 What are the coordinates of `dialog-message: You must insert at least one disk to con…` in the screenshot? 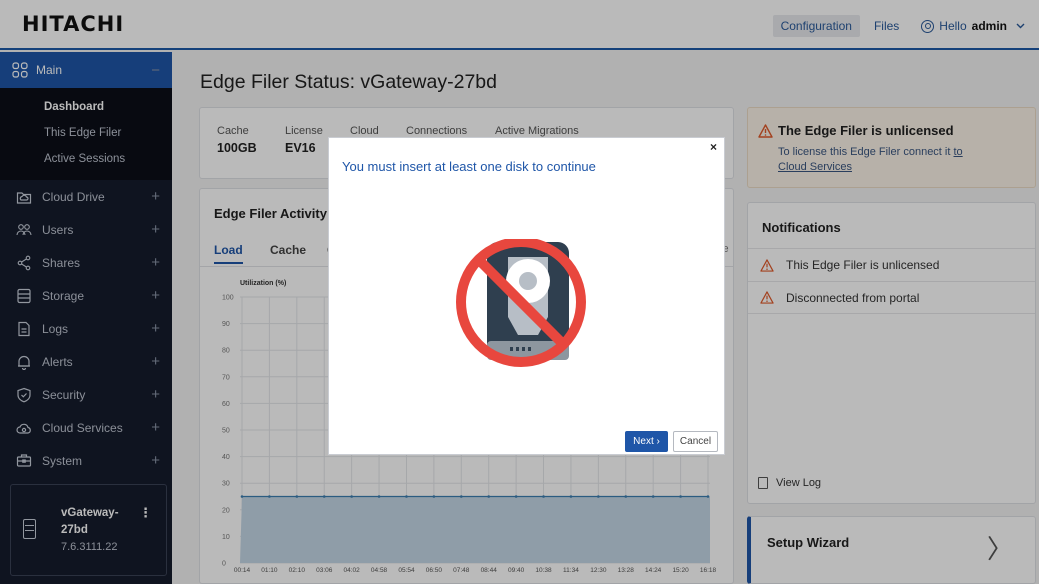 It's located at (469, 166).